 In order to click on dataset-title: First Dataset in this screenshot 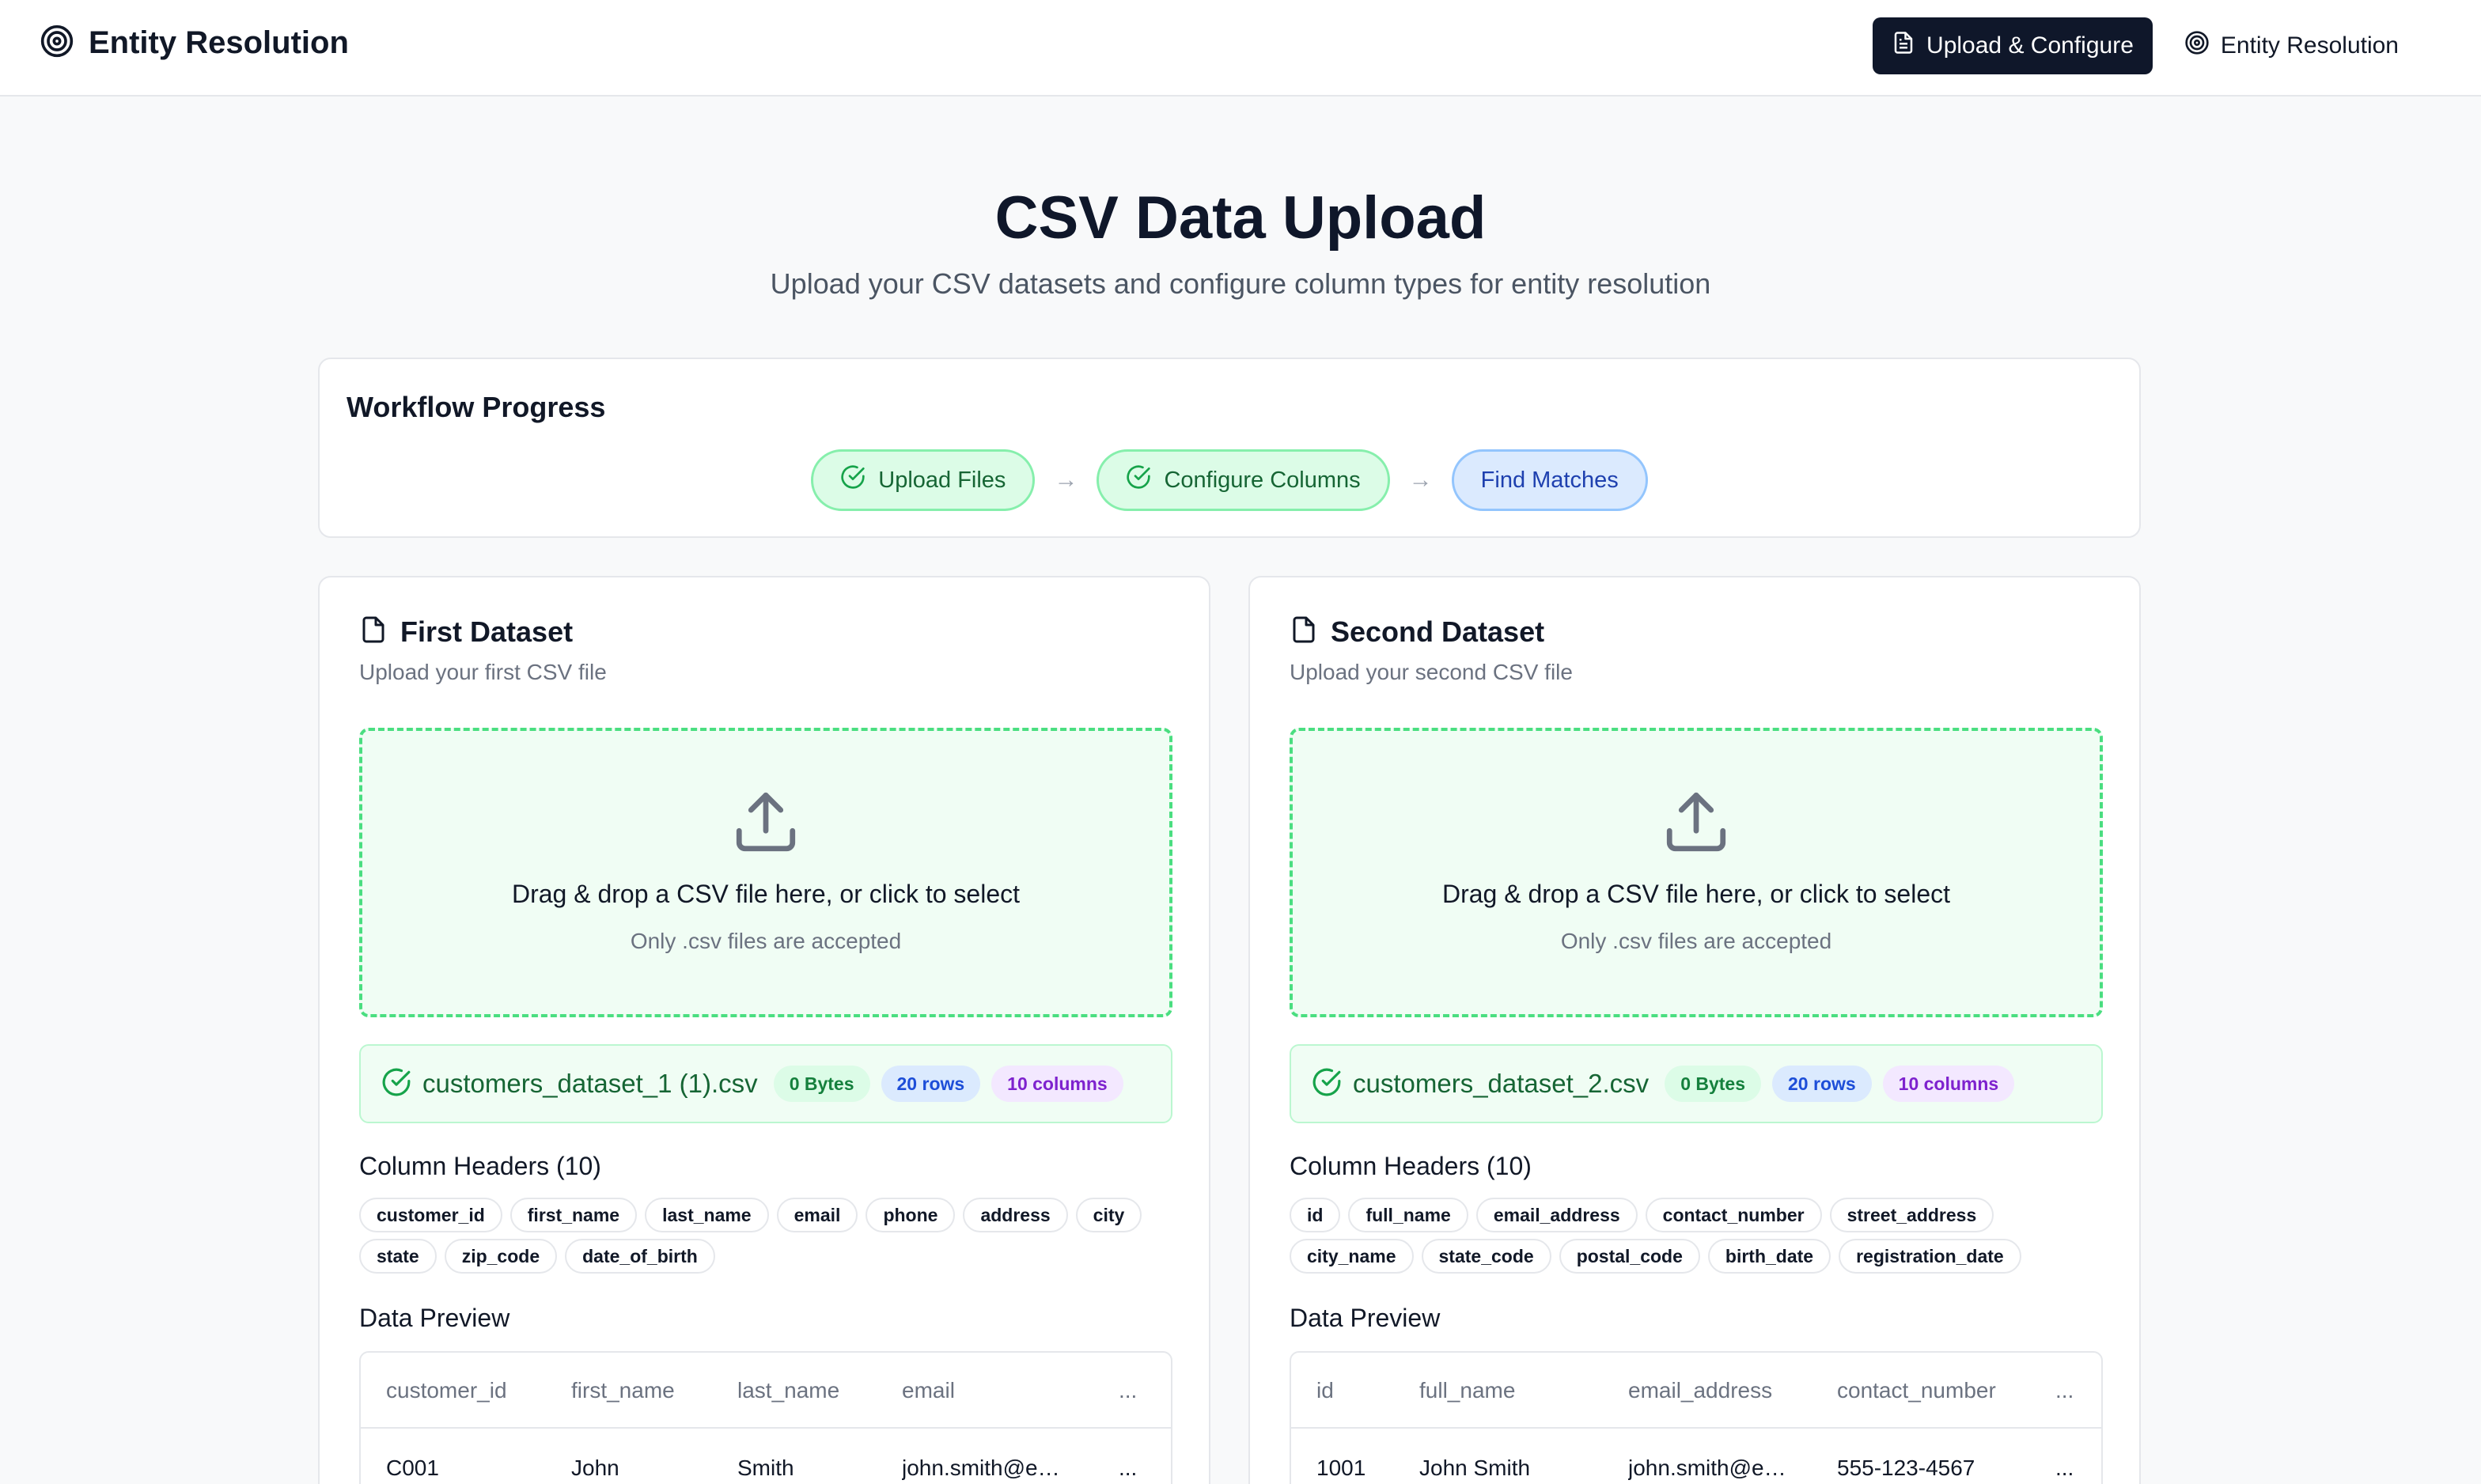, I will do `click(487, 631)`.